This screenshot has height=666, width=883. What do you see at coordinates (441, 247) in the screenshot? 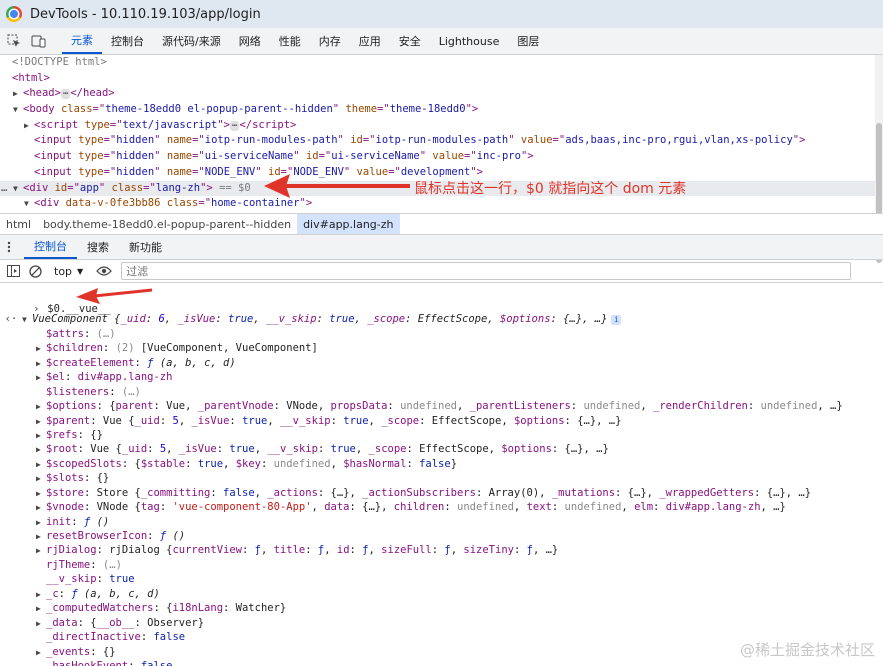
I see `drawer-tabbar: 控制台 搜索 新功能` at bounding box center [441, 247].